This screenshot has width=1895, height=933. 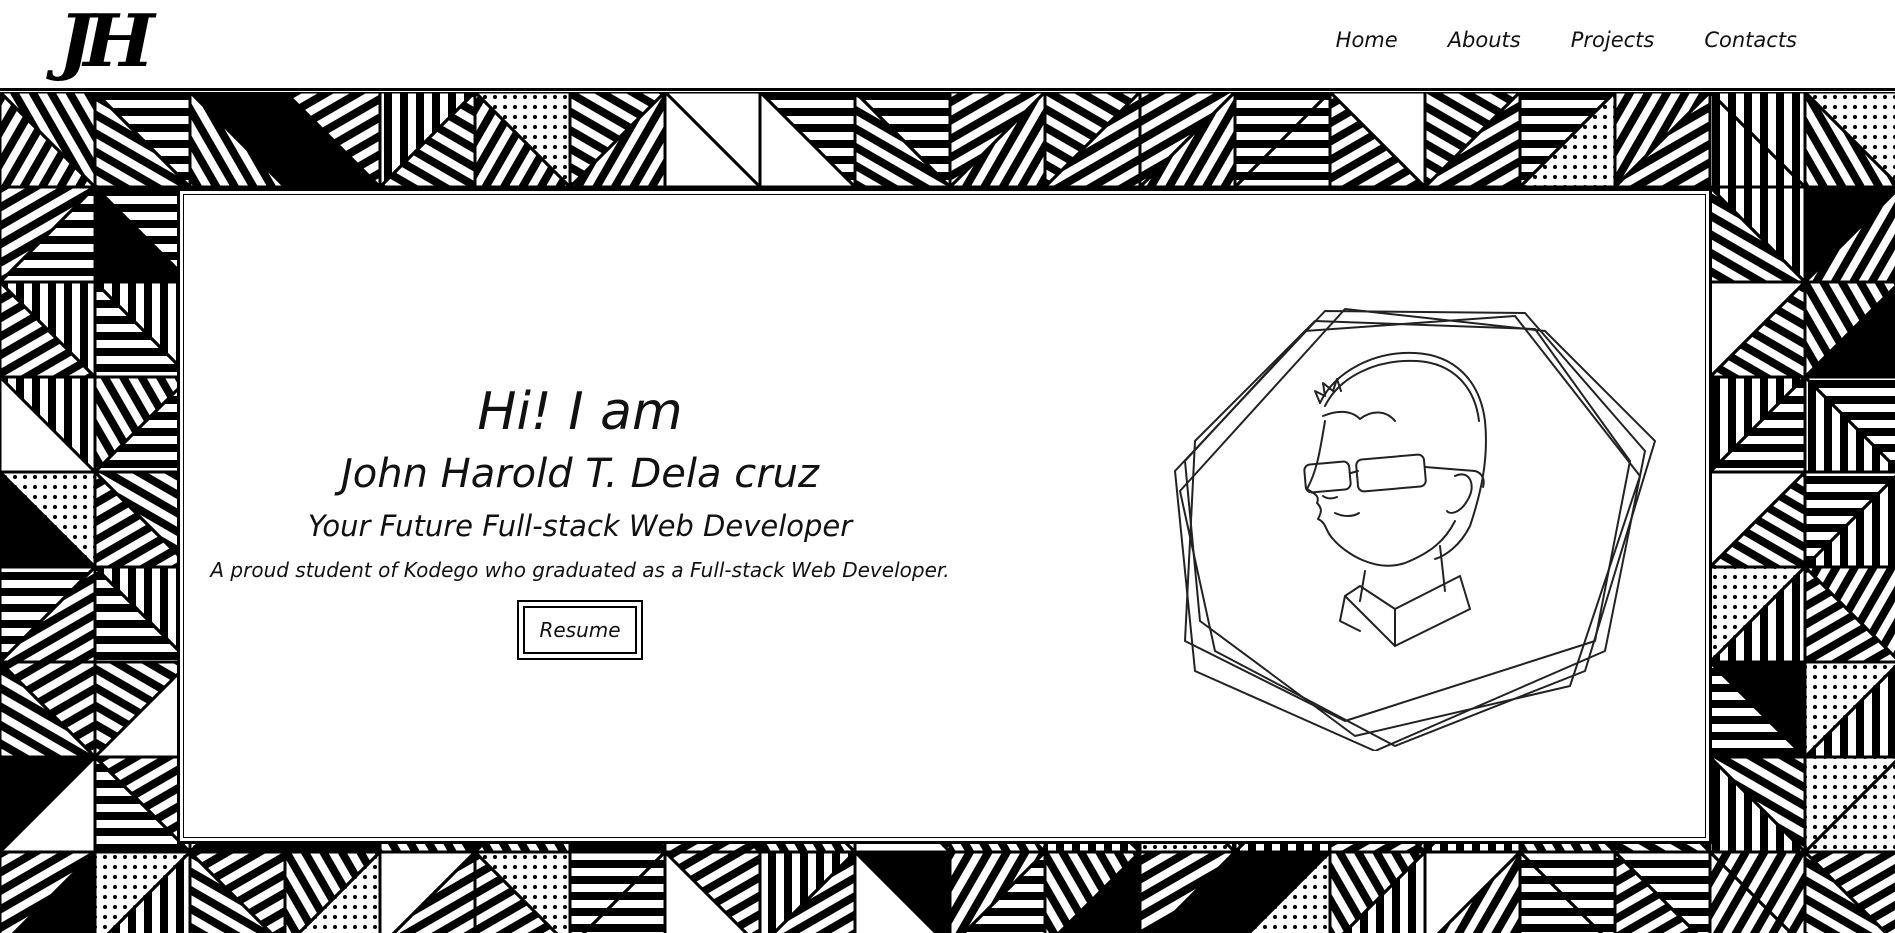 I want to click on site-header: JH Home Abouts Projects Contacts, so click(x=947, y=47).